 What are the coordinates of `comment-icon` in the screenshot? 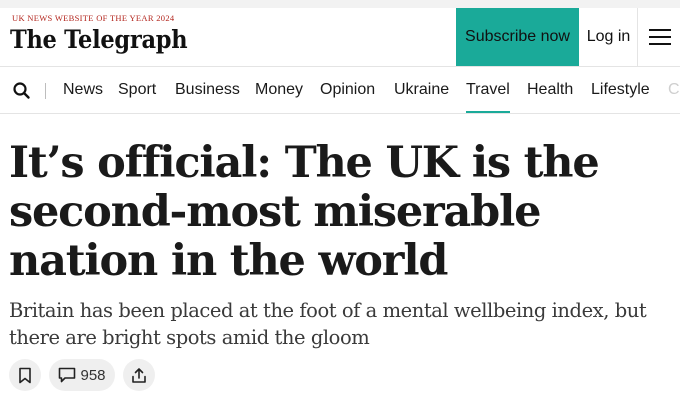 It's located at (67, 375).